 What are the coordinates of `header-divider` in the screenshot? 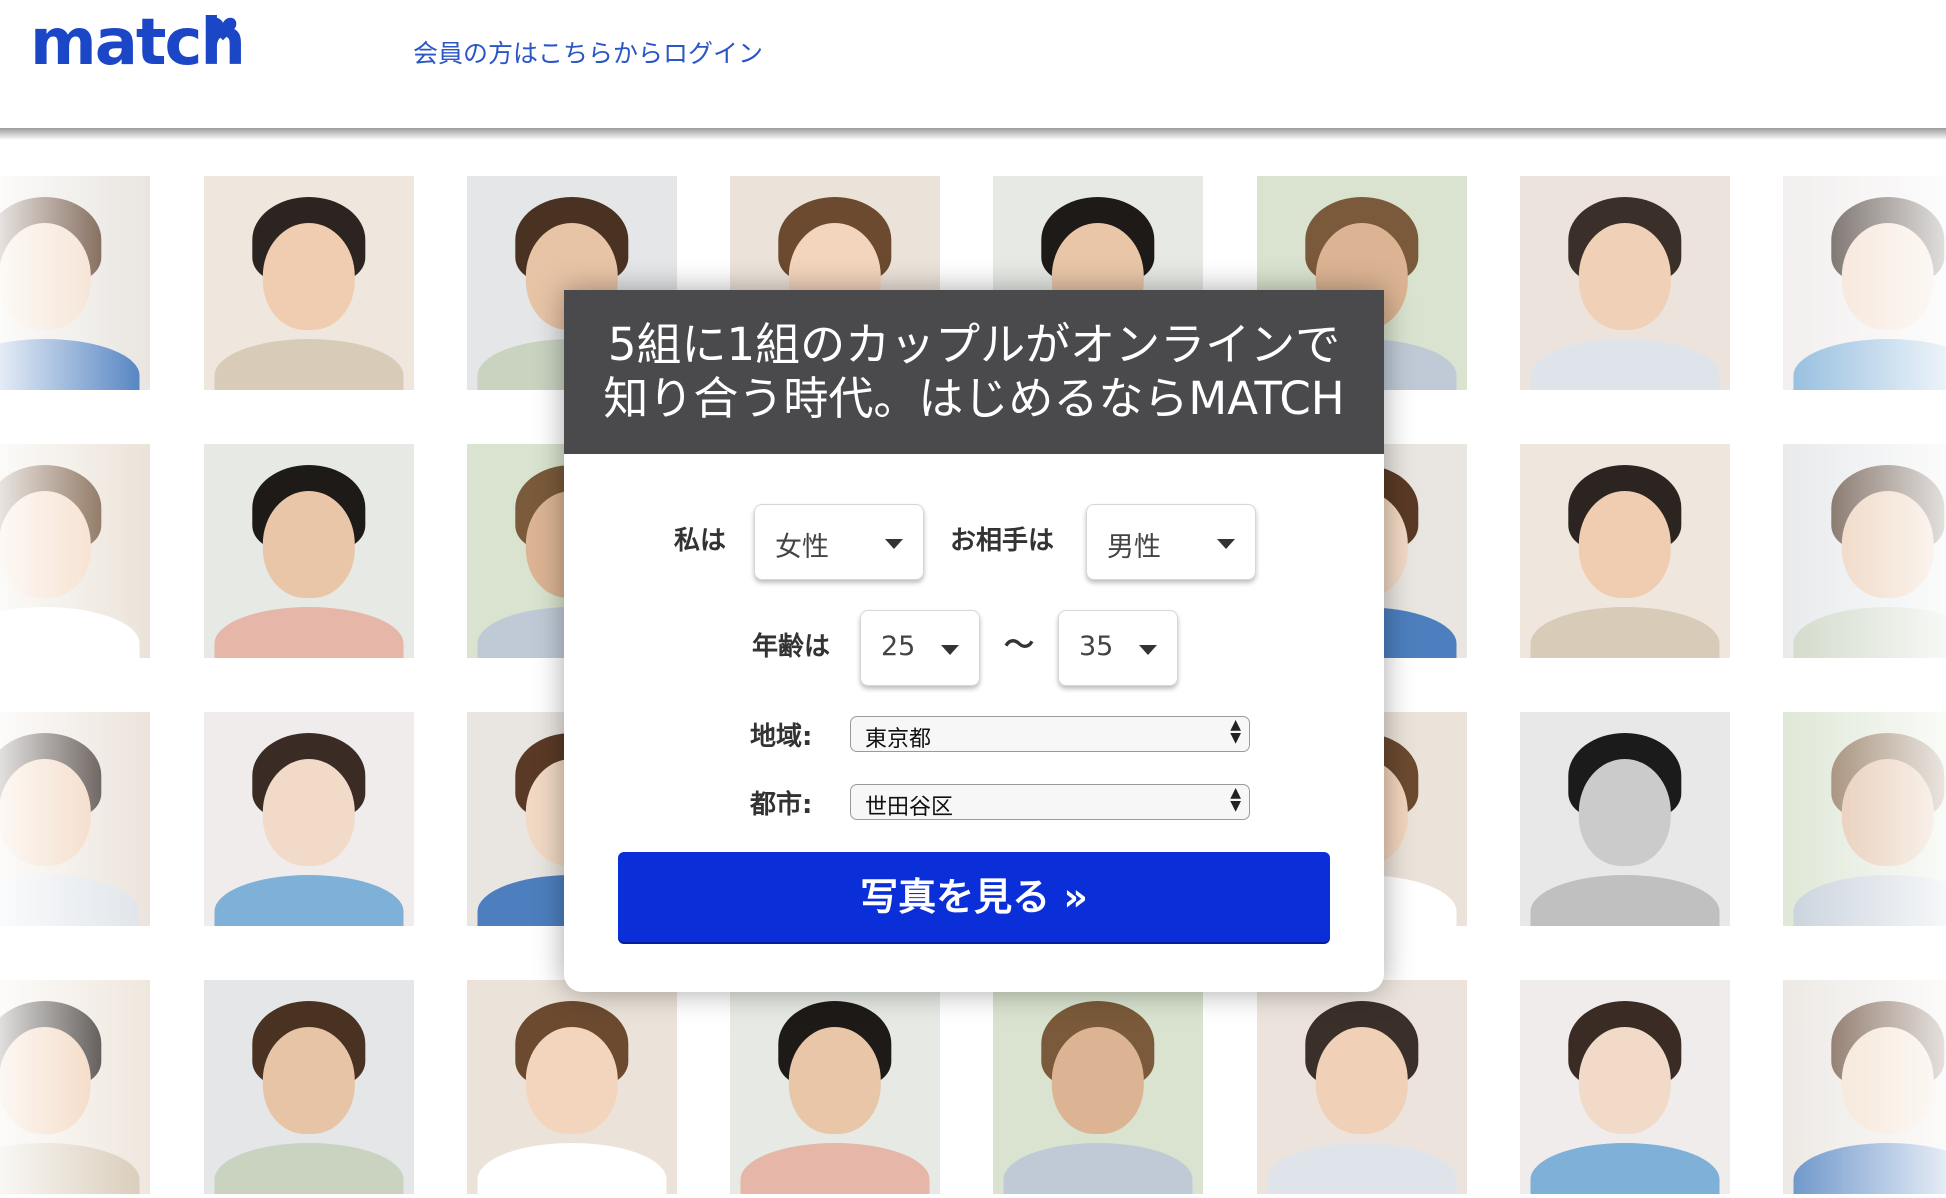 It's located at (973, 133).